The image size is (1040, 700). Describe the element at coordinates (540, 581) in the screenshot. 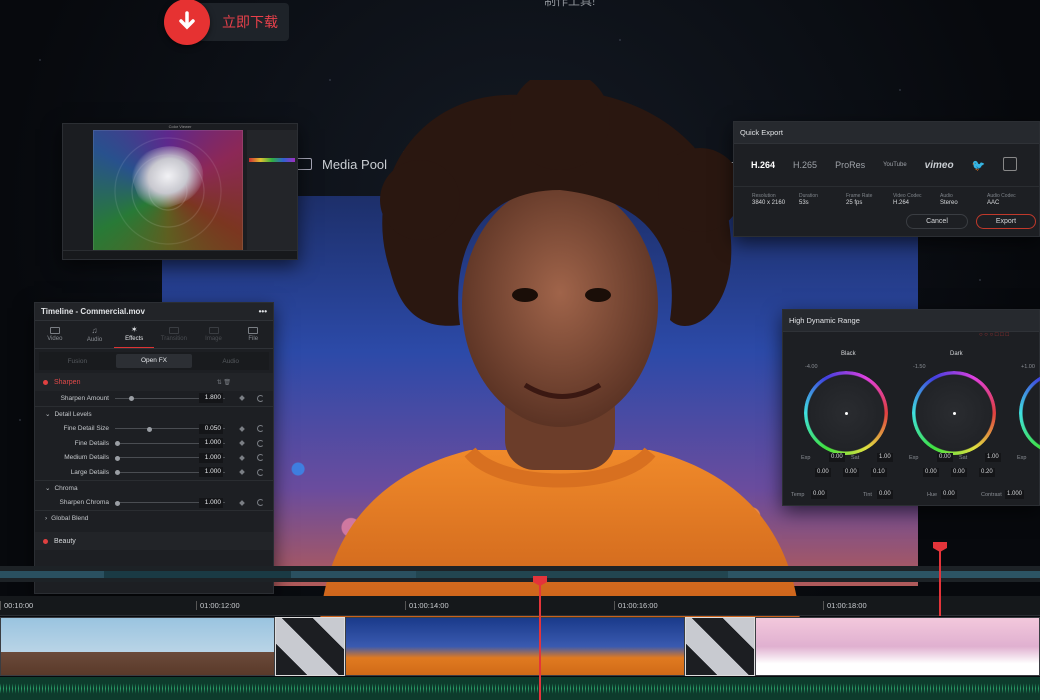

I see `playhead-handle` at that location.